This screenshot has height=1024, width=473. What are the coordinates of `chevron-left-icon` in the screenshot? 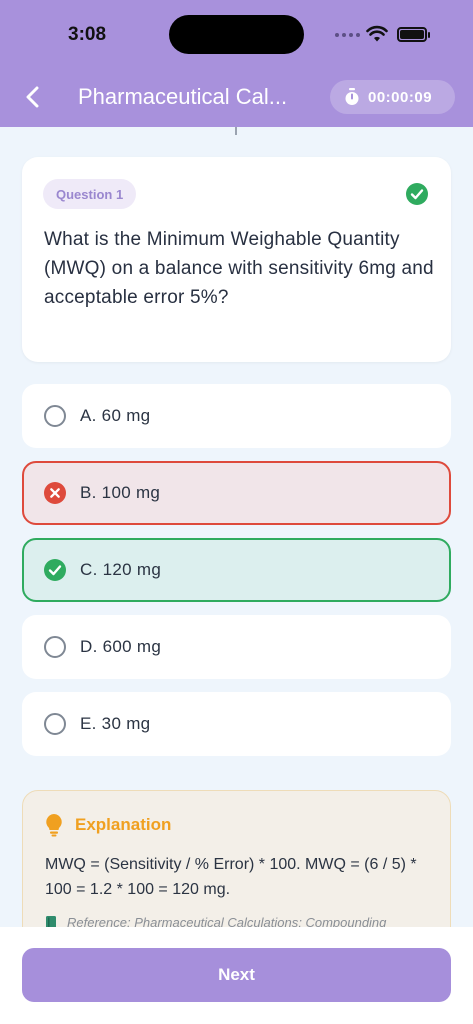 It's located at (32, 97).